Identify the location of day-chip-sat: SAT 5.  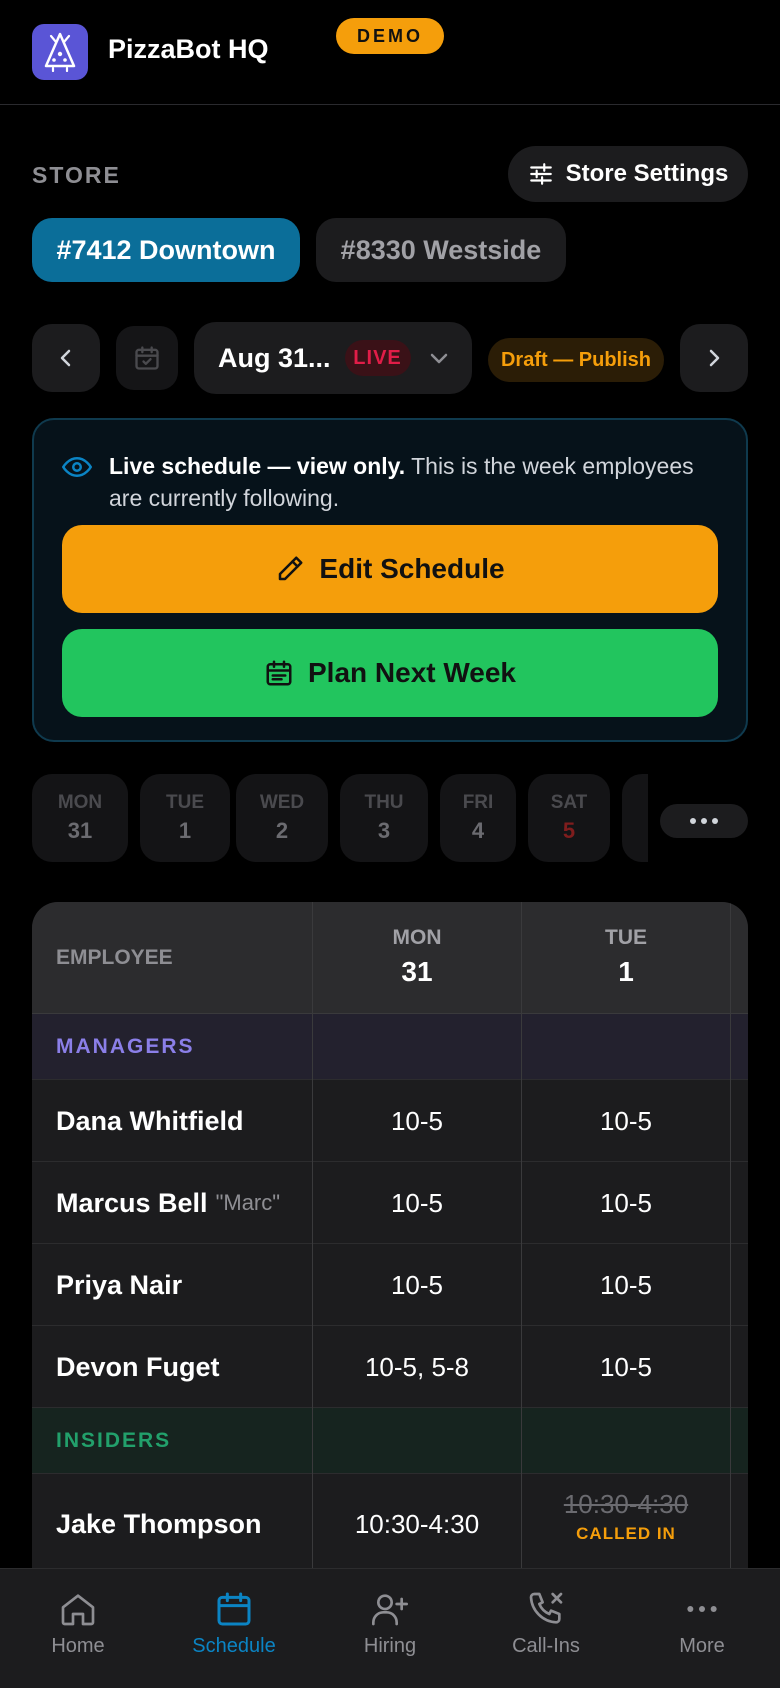
(569, 818).